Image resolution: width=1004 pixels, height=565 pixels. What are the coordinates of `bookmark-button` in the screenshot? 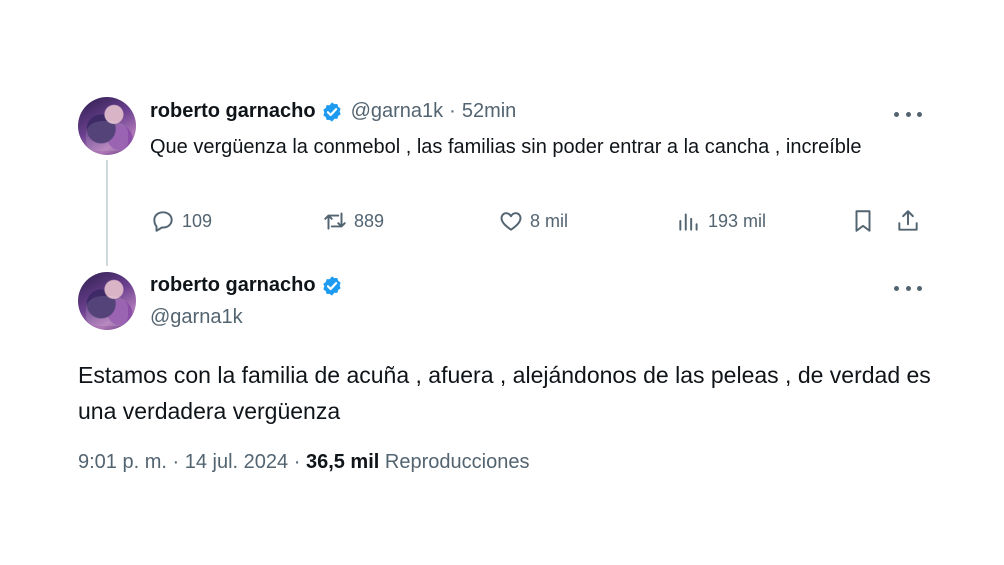 It's located at (866, 221).